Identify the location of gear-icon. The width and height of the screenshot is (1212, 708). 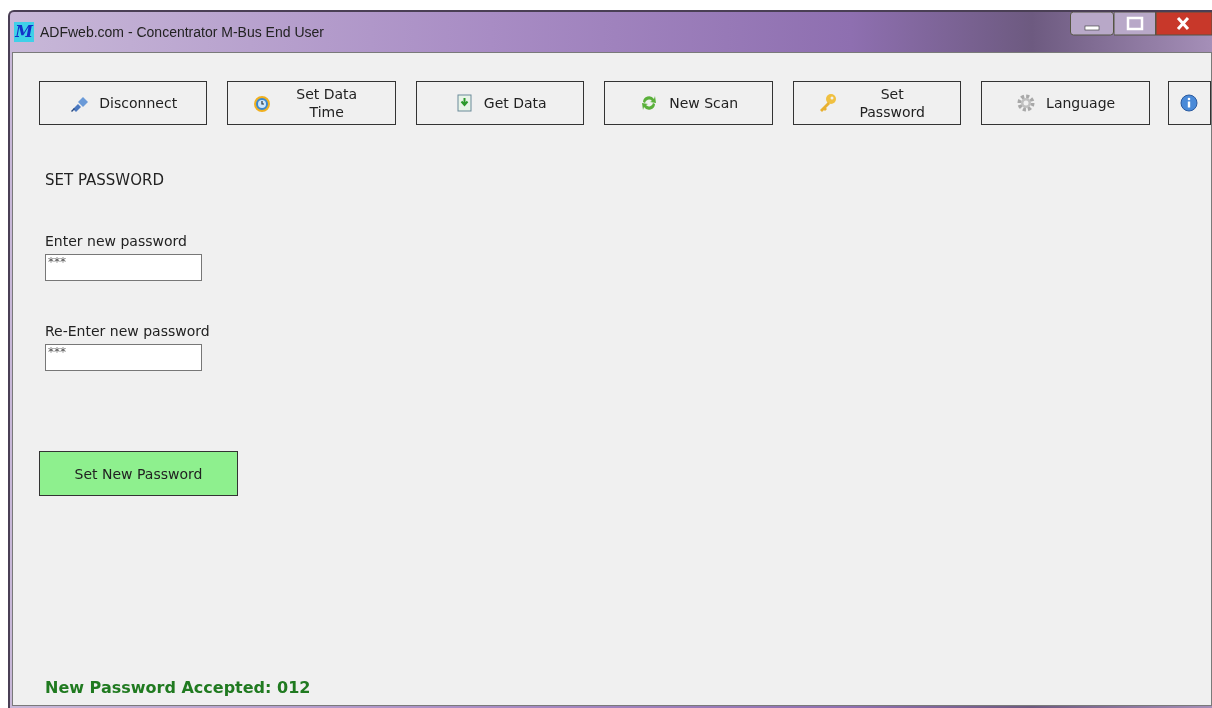
(1026, 103).